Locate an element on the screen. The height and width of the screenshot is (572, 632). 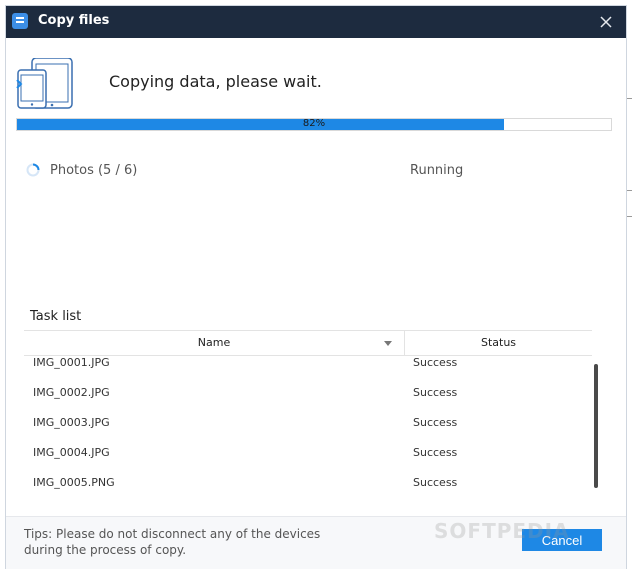
column-header-name: Name is located at coordinates (214, 343).